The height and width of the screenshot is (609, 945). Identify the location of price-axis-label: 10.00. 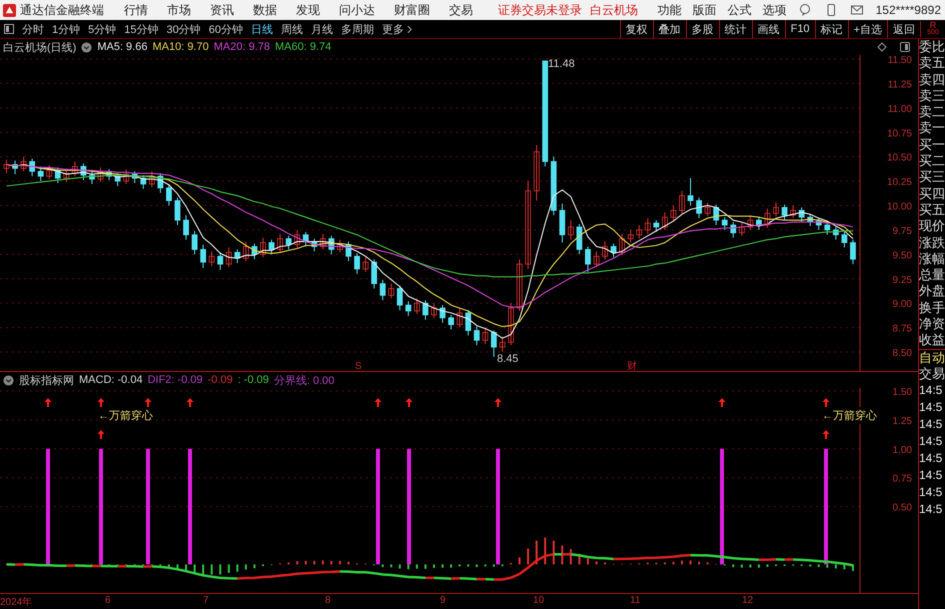
(899, 207).